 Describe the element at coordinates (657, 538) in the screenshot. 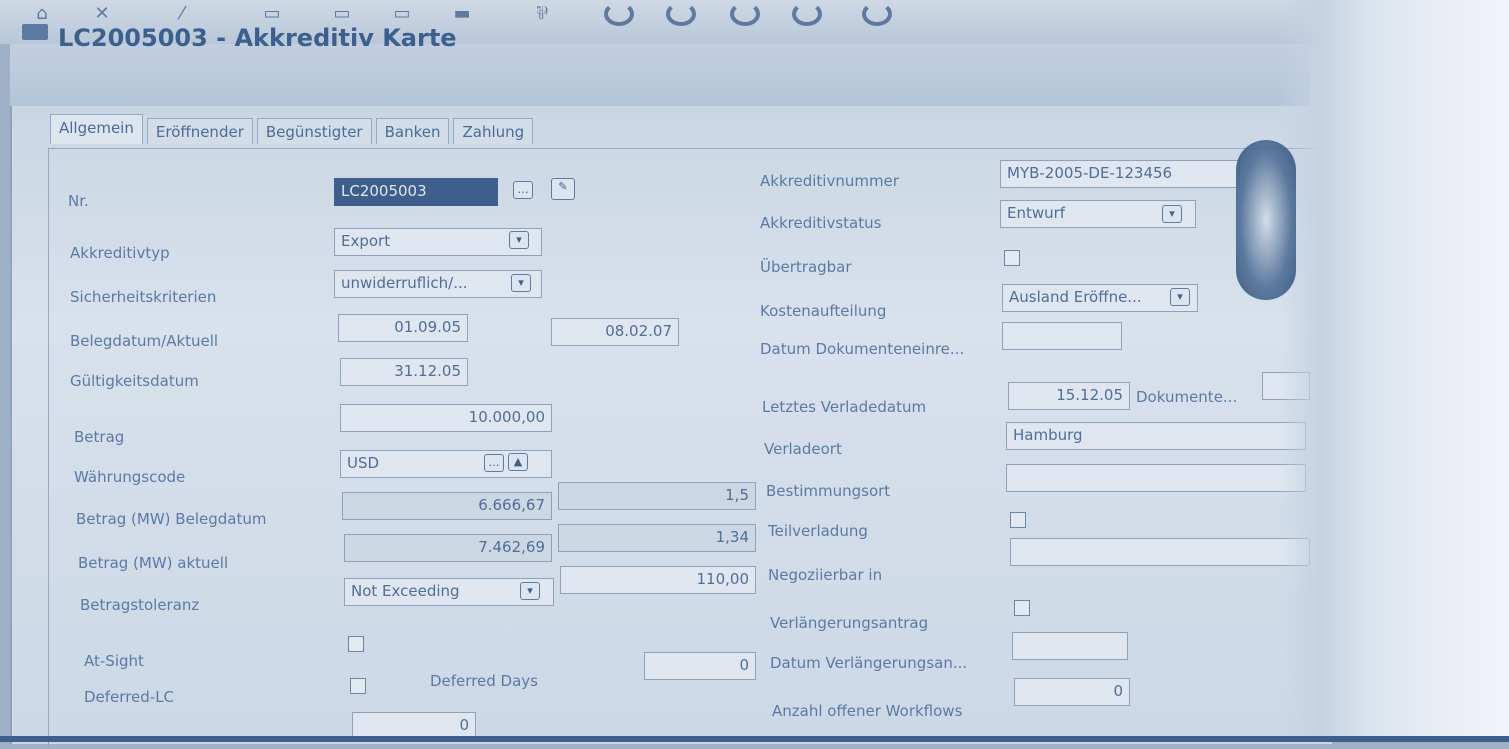

I see `betrag-mw-aktuell-rate: 1,34` at that location.